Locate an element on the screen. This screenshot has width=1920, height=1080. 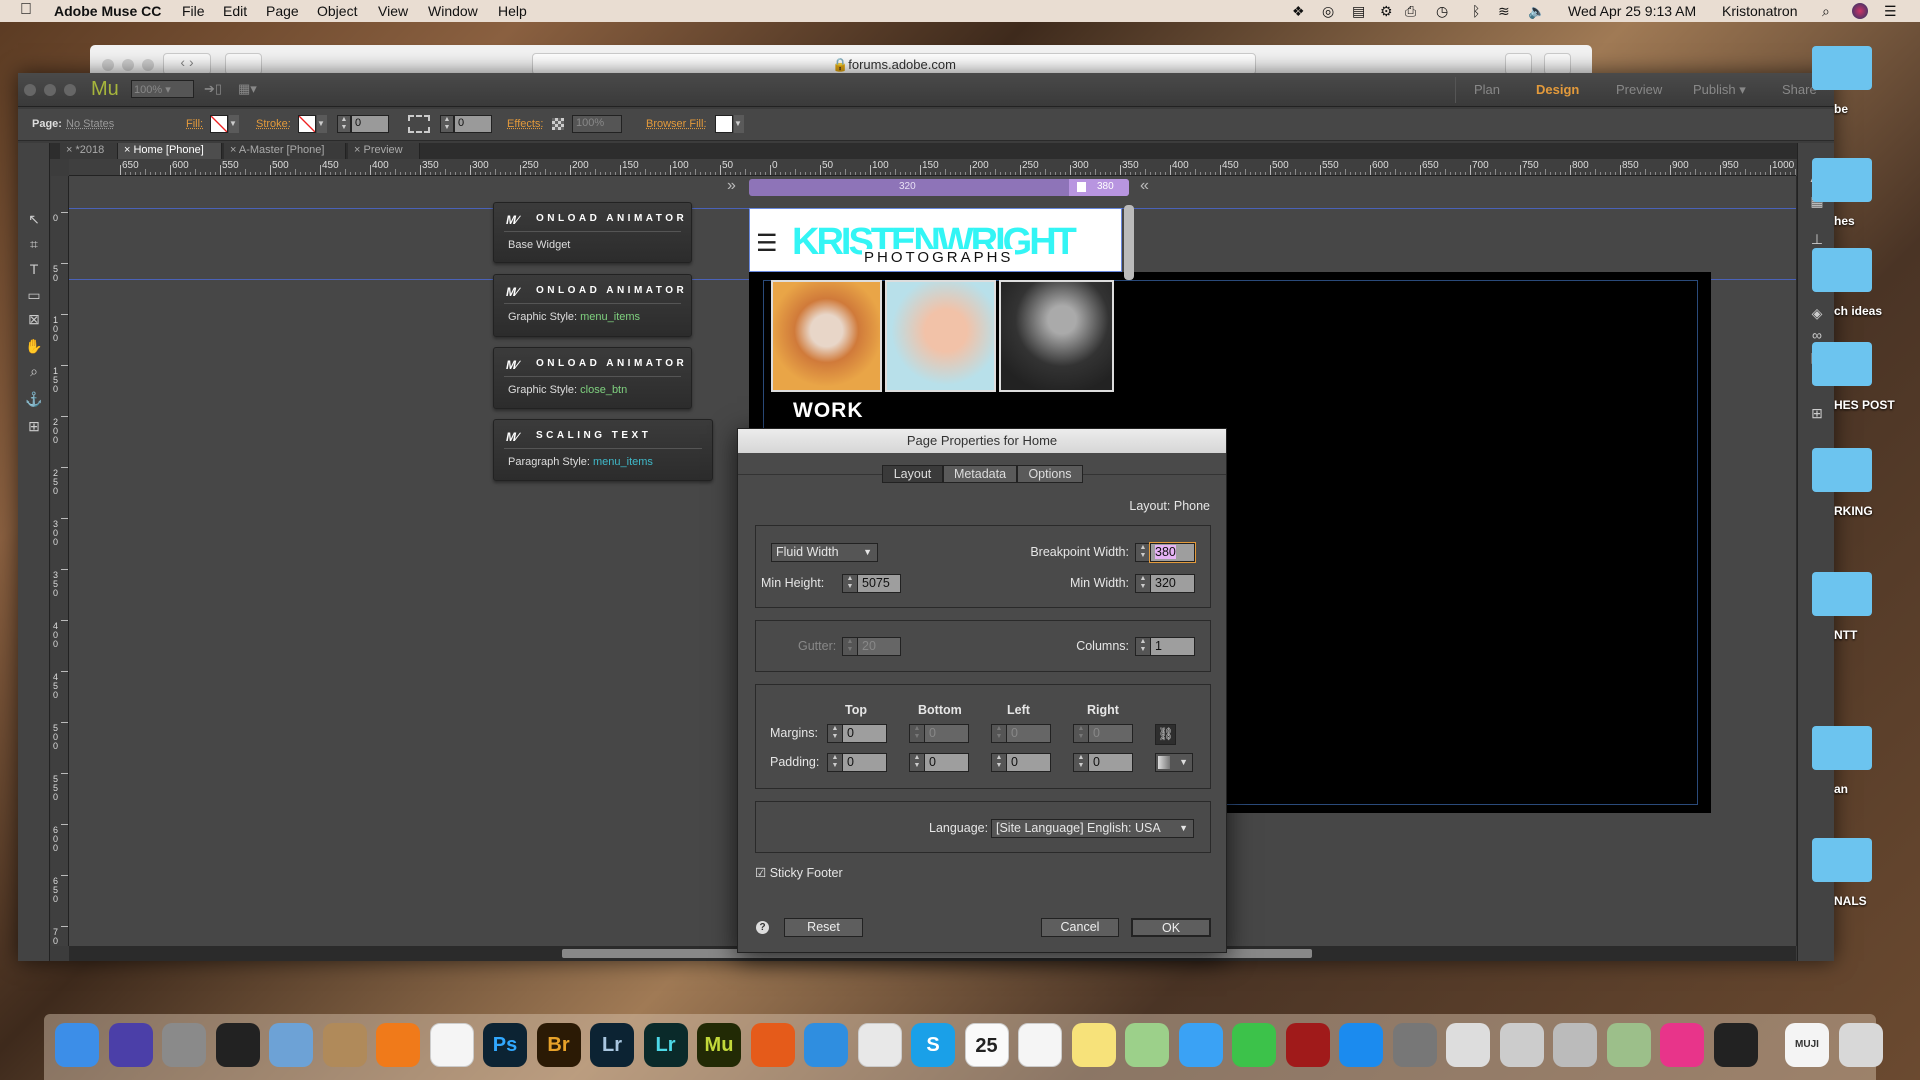
back-forward-buttons: ‹ › is located at coordinates (187, 64).